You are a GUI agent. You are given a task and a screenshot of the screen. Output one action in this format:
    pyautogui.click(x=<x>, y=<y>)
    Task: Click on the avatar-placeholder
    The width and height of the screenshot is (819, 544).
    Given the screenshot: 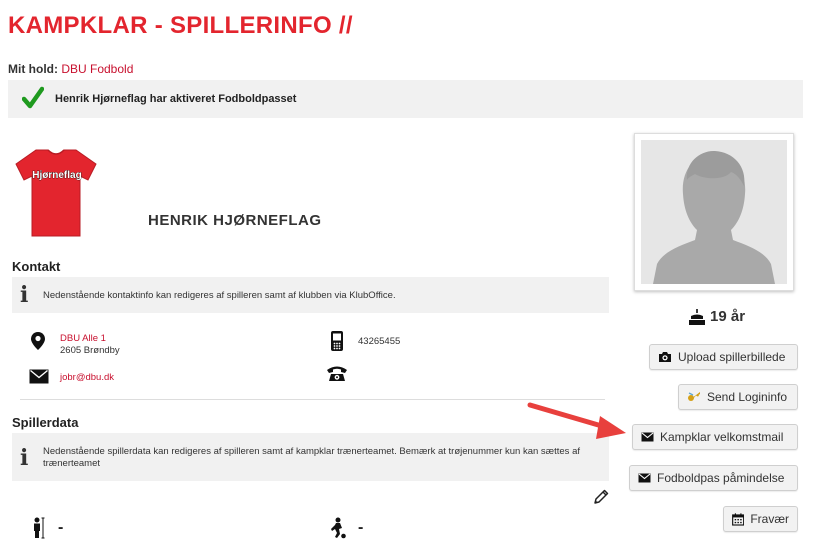 What is the action you would take?
    pyautogui.click(x=714, y=212)
    